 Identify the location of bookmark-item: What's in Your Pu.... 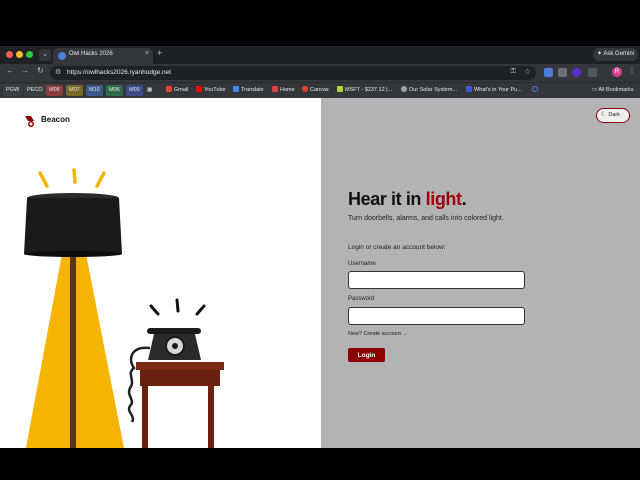
(494, 90).